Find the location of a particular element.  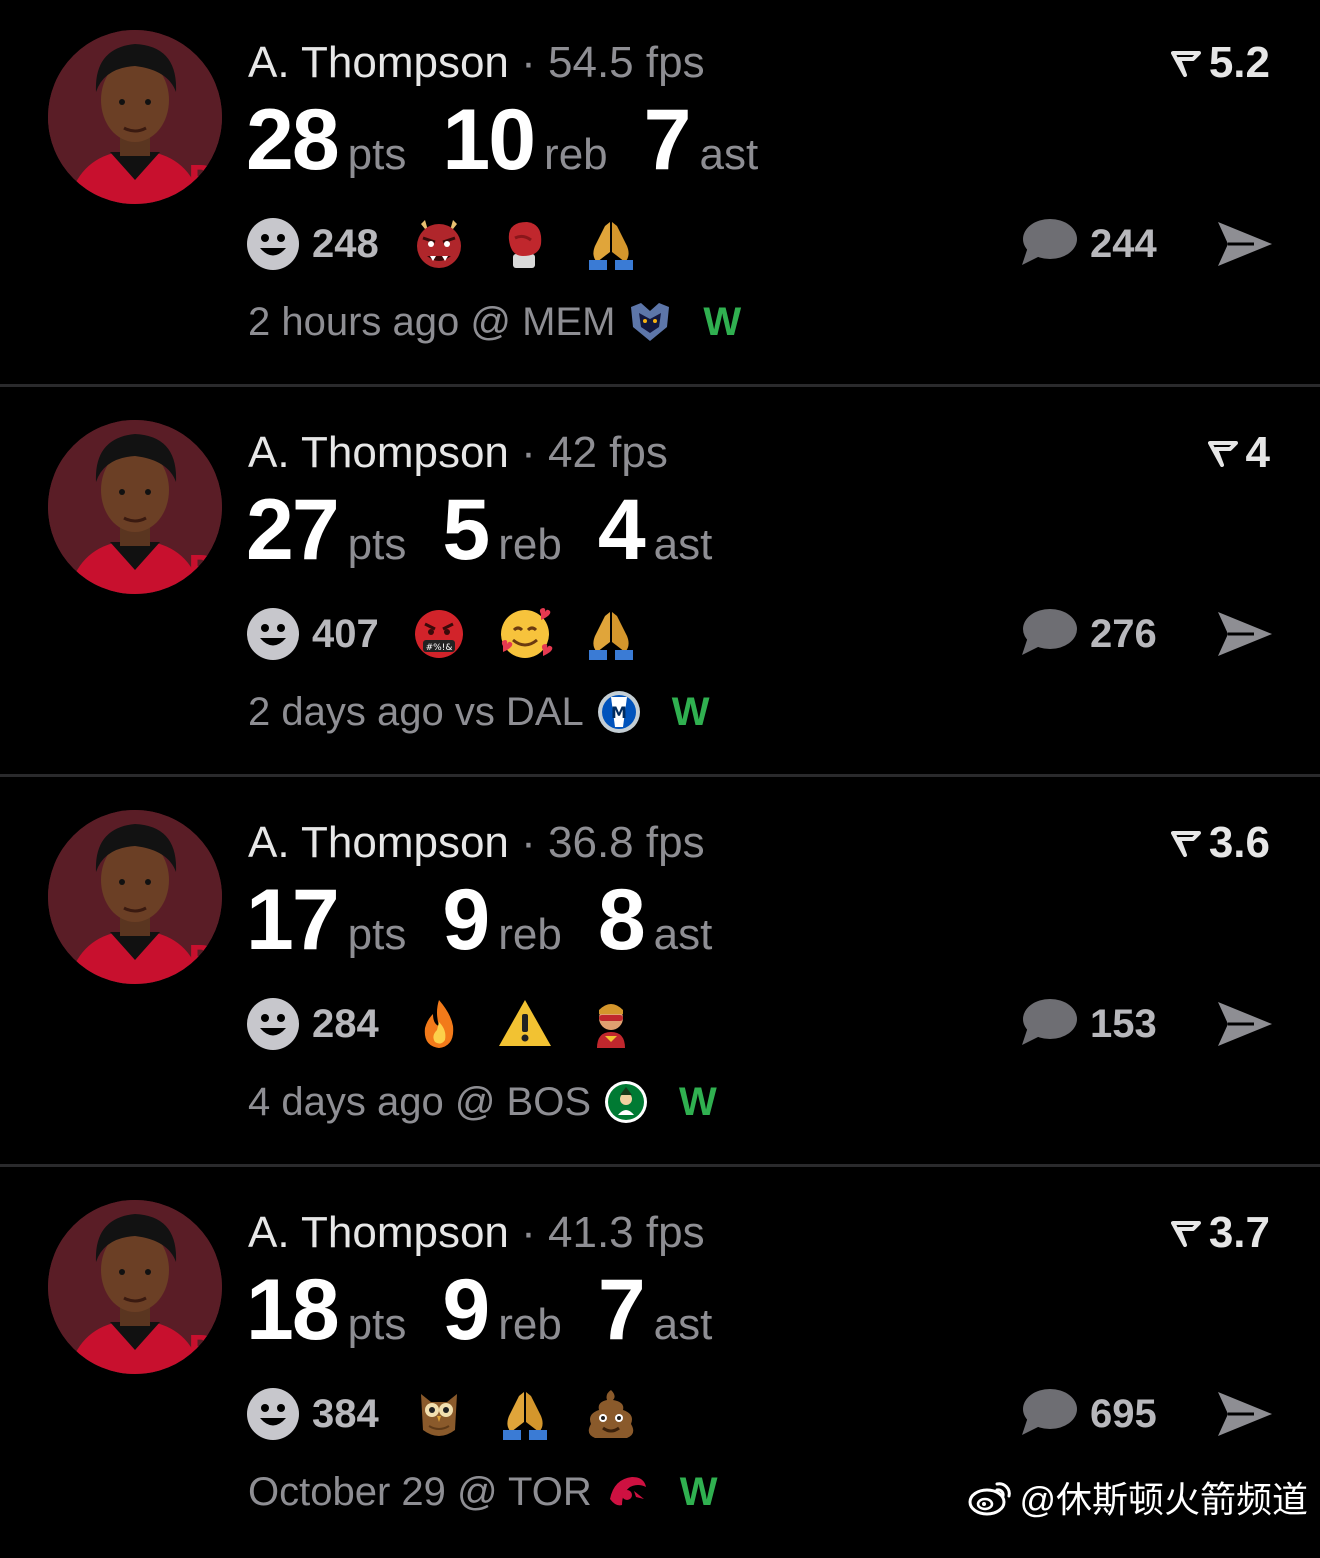

reaction-count: 248 is located at coordinates (345, 243).